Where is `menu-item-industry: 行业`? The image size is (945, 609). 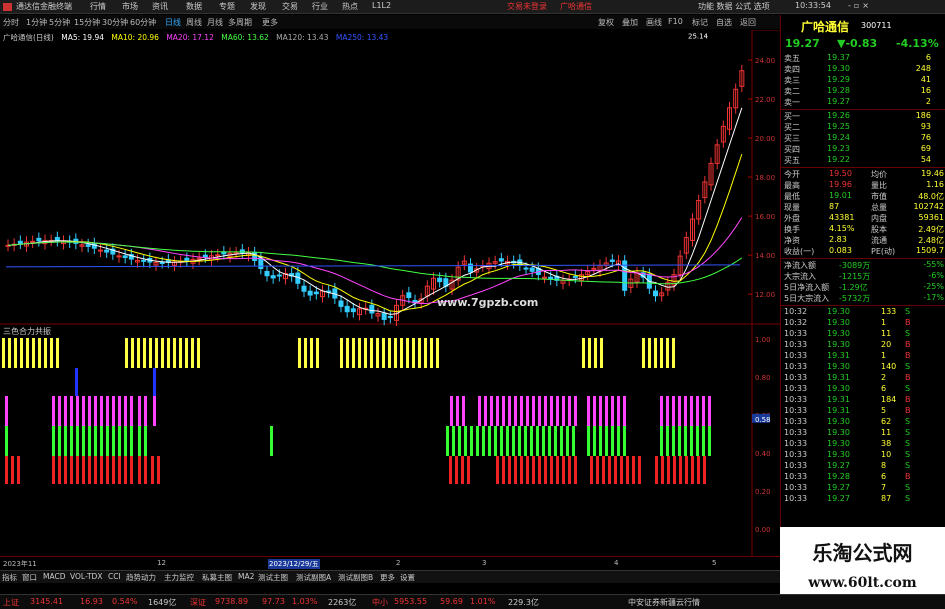 menu-item-industry: 行业 is located at coordinates (320, 6).